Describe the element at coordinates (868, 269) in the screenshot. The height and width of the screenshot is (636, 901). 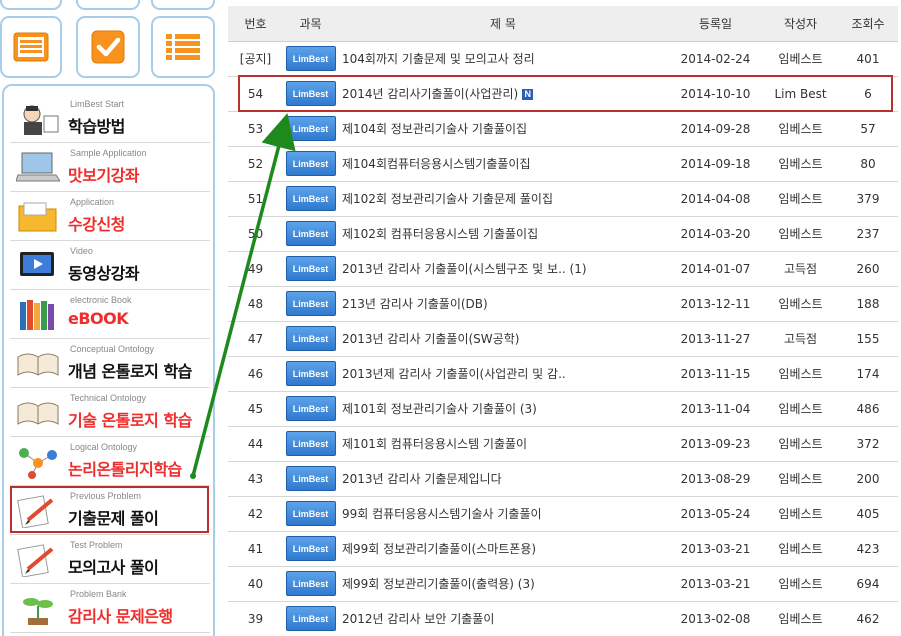
I see `row-views: 260` at that location.